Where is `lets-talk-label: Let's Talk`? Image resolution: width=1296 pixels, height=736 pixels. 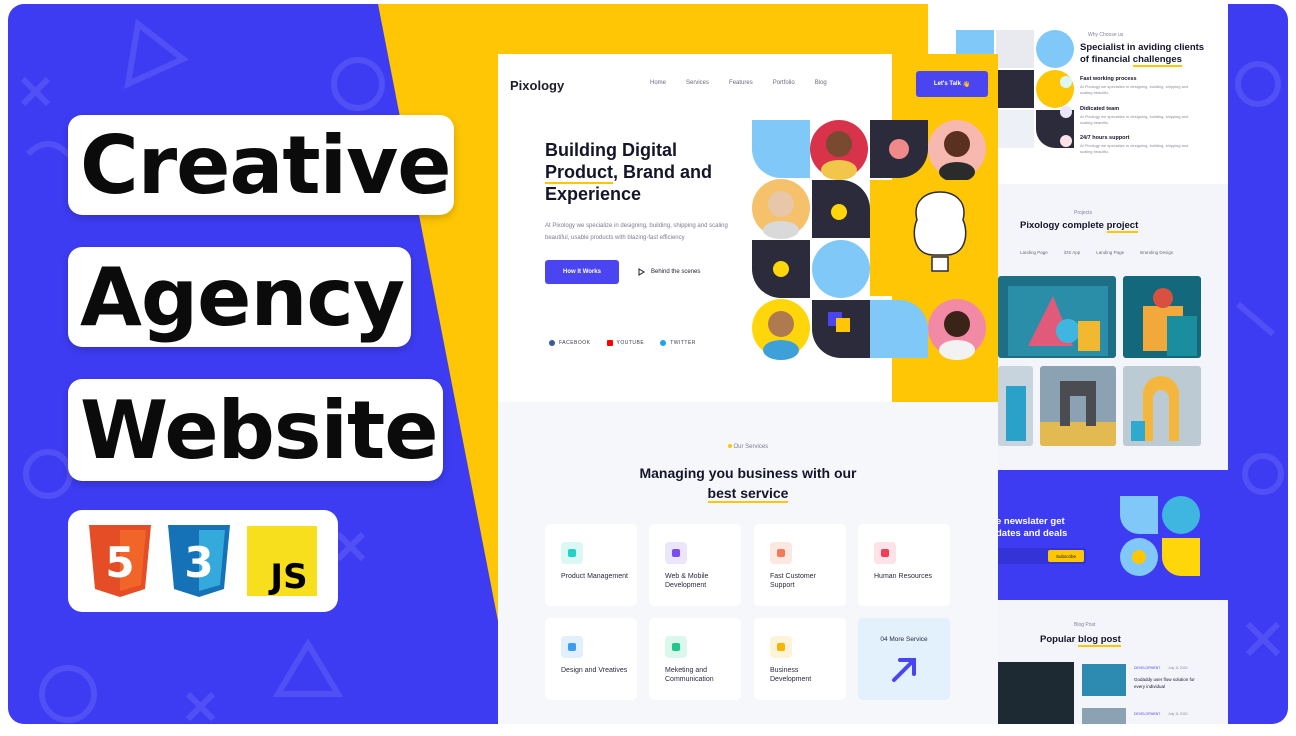 lets-talk-label: Let's Talk is located at coordinates (947, 84).